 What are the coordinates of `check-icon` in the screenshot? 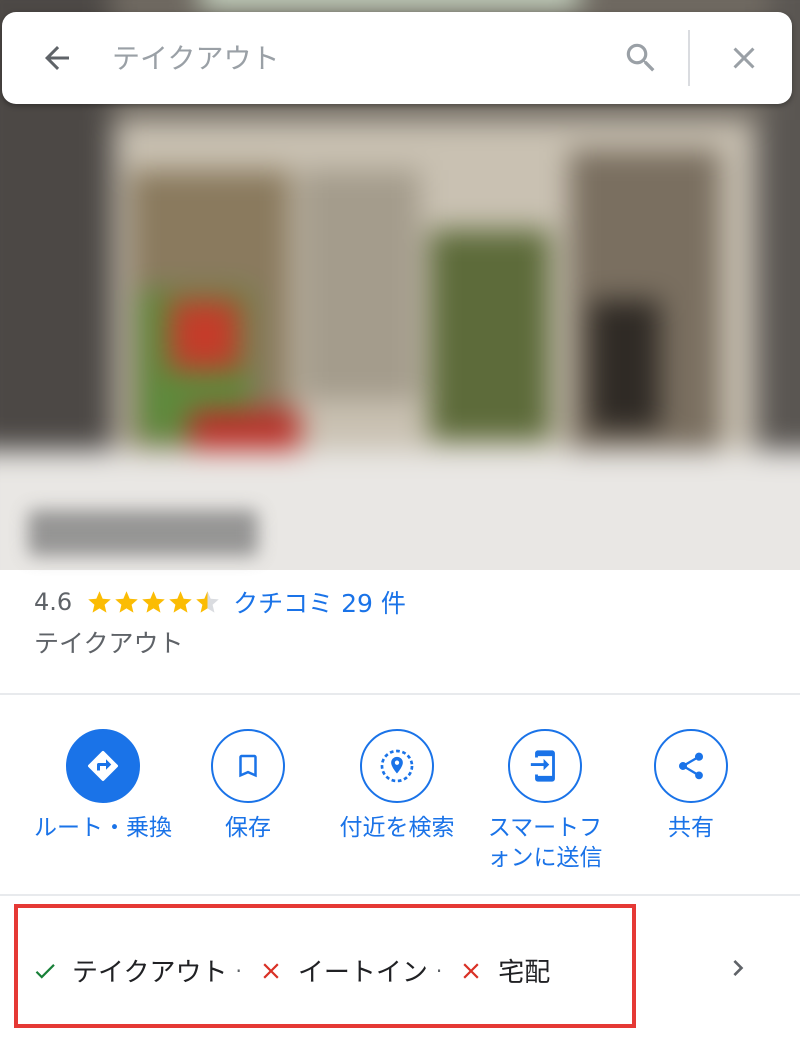 It's located at (45, 971).